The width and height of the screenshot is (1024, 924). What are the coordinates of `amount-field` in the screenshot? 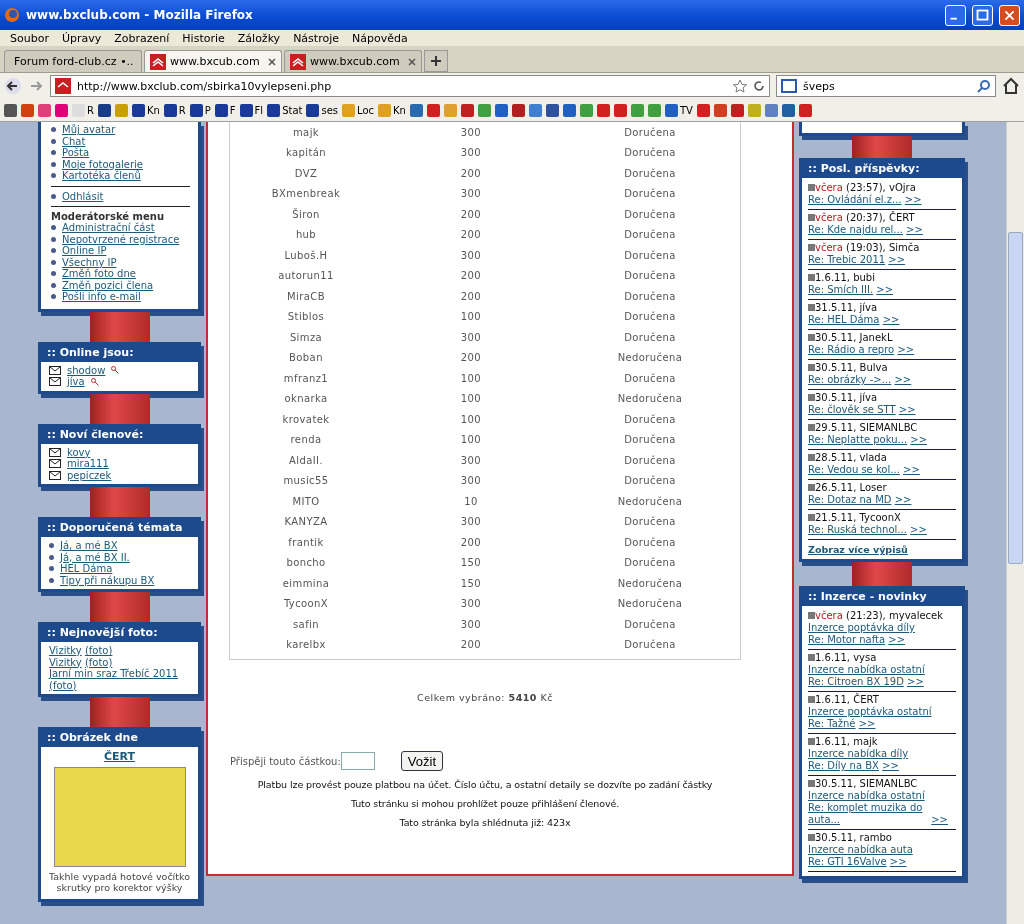 It's located at (357, 761).